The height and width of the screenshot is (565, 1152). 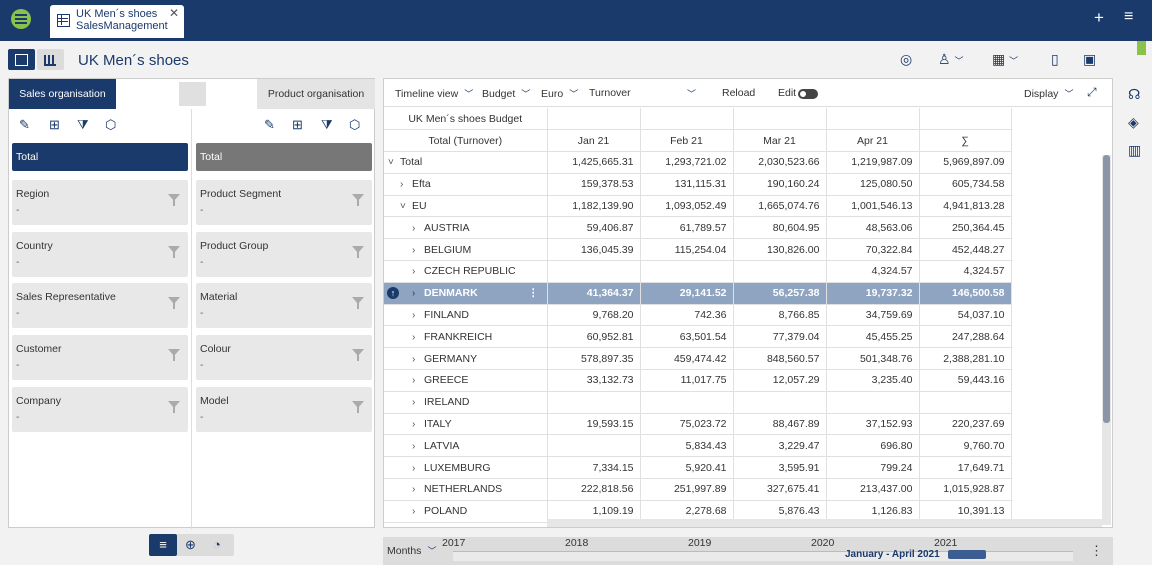 I want to click on column-header: ∑, so click(x=965, y=141).